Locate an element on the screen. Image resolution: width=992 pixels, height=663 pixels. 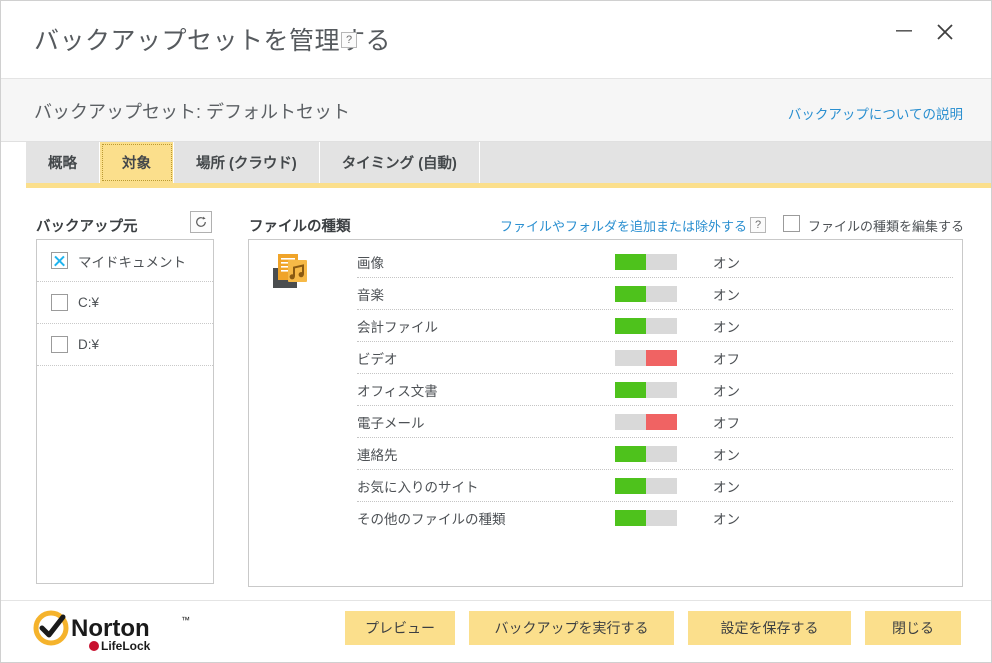
tab-target: 対象 is located at coordinates (137, 162).